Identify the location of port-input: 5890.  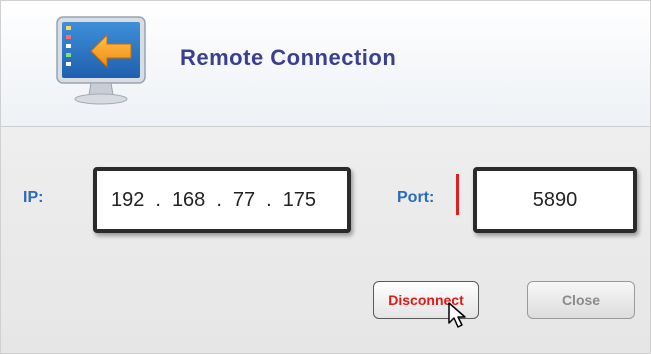
(555, 200).